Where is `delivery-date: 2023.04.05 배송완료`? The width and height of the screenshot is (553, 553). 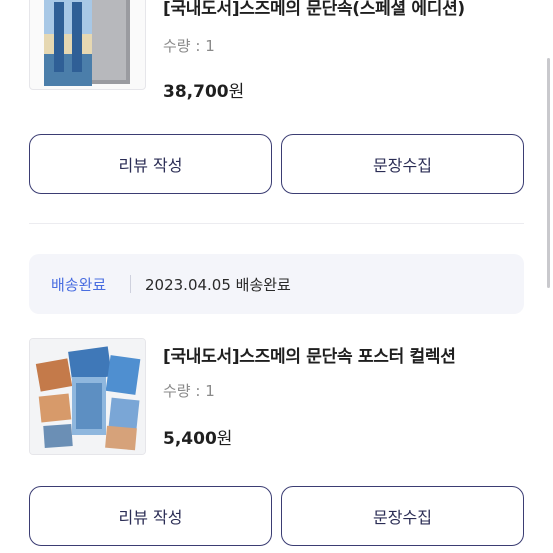 delivery-date: 2023.04.05 배송완료 is located at coordinates (218, 285).